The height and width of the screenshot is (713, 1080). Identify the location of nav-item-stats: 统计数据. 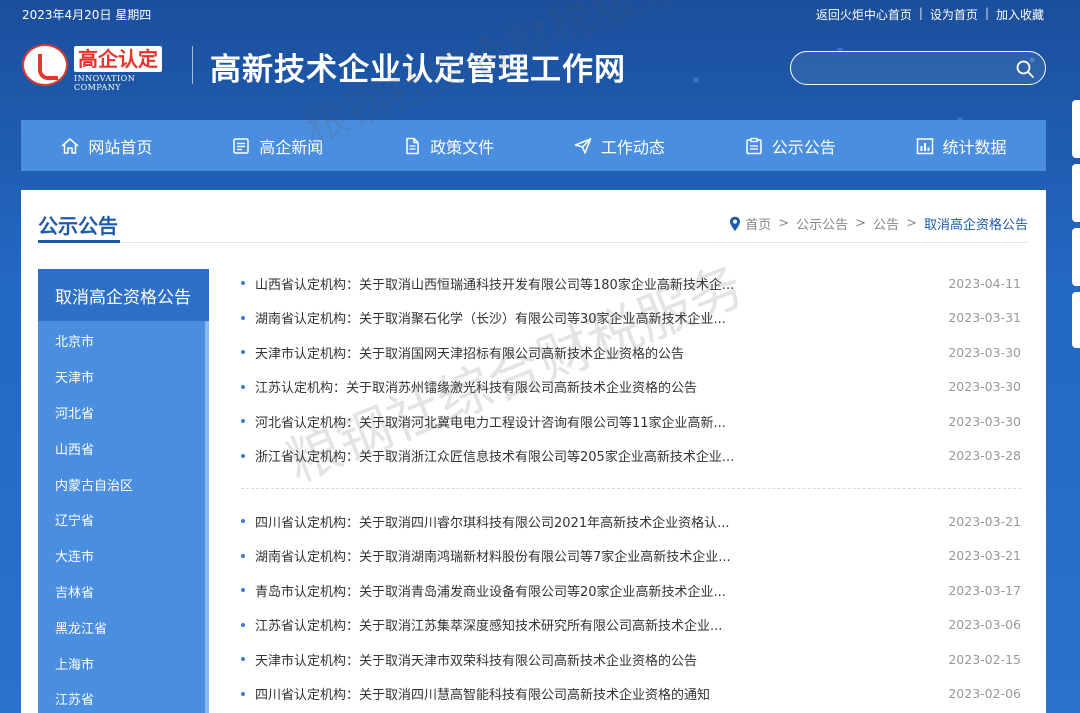
(960, 145).